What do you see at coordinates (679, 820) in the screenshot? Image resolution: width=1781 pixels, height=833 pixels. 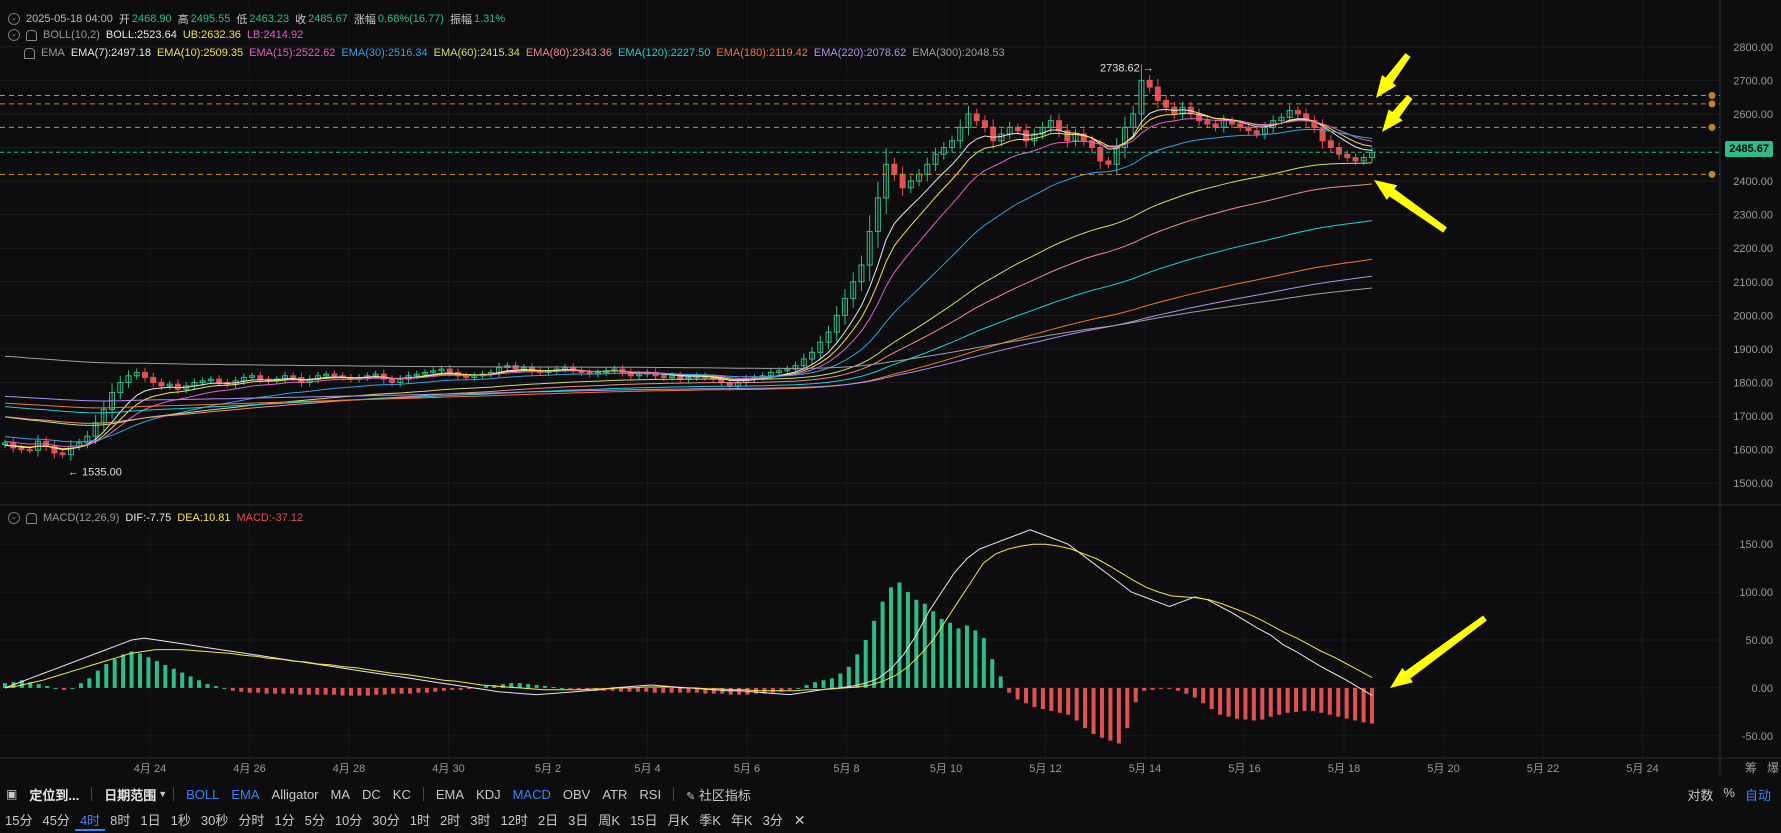 I see `timeframe-20: 月K` at bounding box center [679, 820].